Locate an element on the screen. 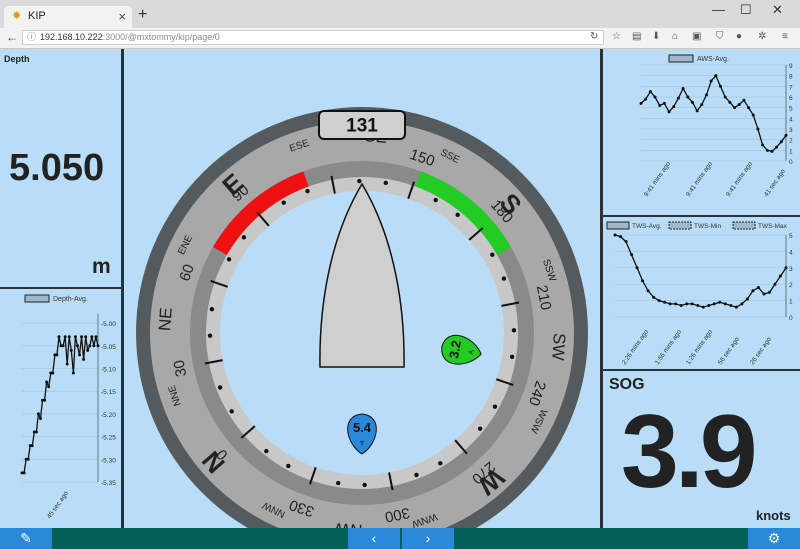 The width and height of the screenshot is (800, 549). close-window-icon: ✕ is located at coordinates (777, 10).